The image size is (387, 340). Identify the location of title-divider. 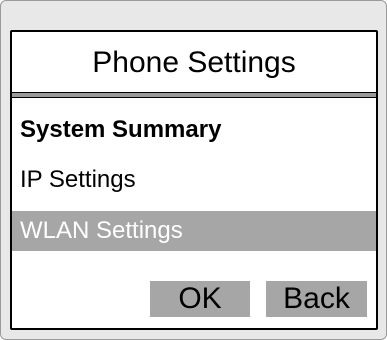
(194, 95).